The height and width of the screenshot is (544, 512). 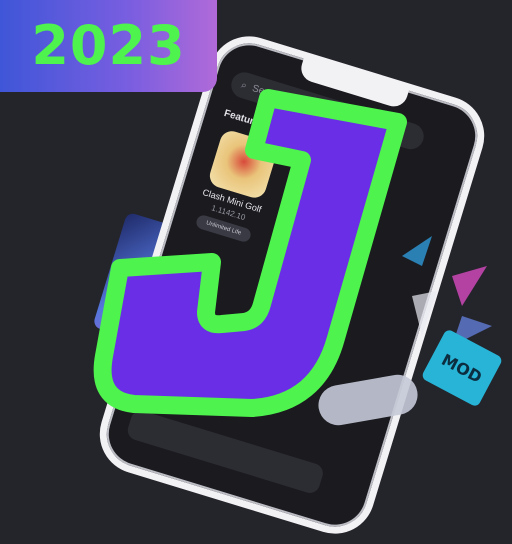 I want to click on year-badge: 2023, so click(x=108, y=46).